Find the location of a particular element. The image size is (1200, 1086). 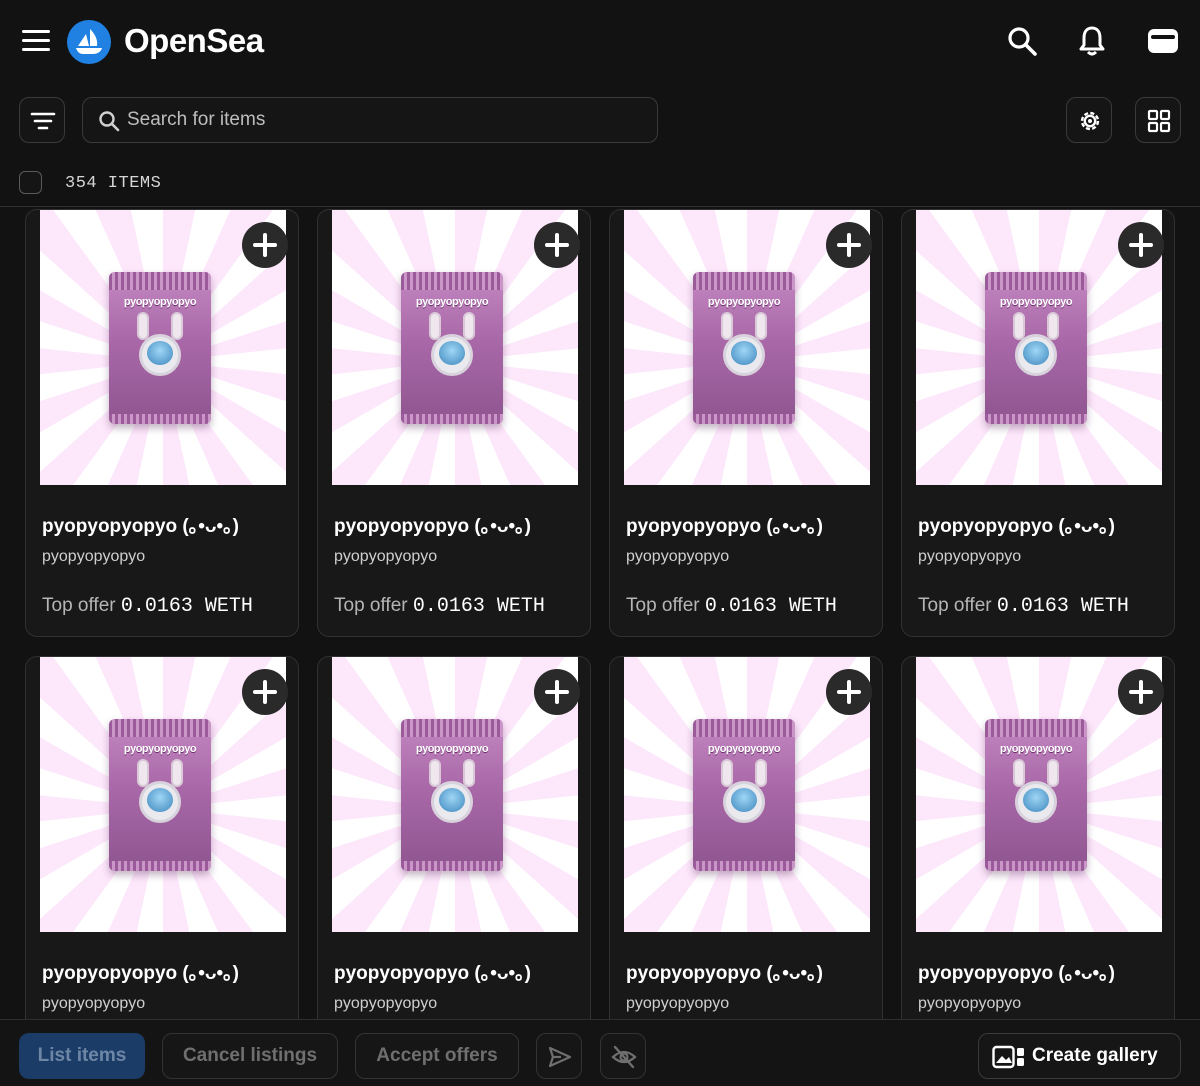

hide-icon is located at coordinates (624, 1057).